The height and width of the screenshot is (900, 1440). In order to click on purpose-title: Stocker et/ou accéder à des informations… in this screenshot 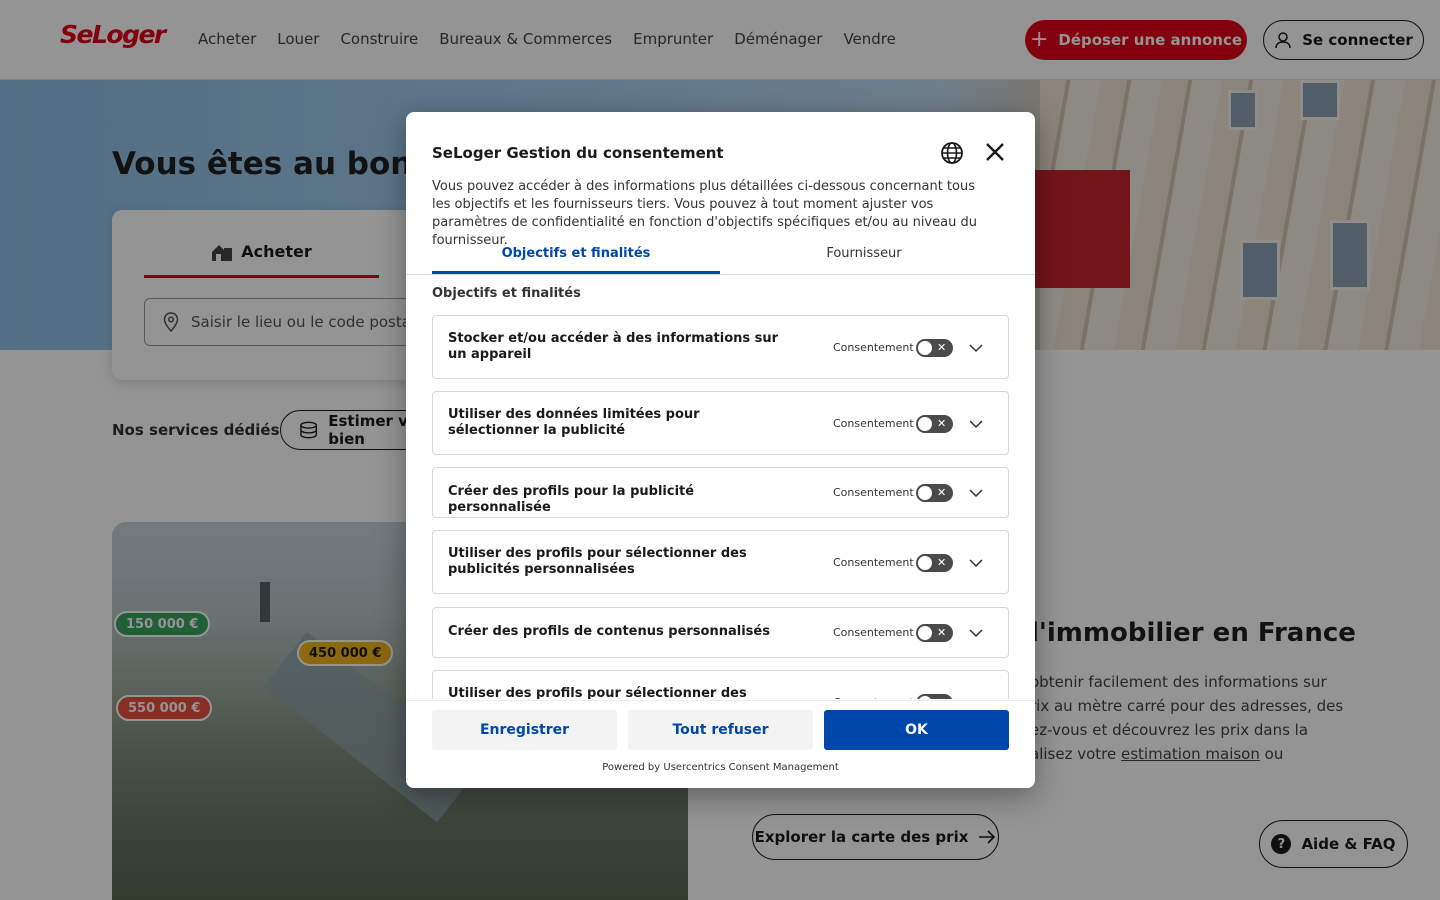, I will do `click(613, 346)`.